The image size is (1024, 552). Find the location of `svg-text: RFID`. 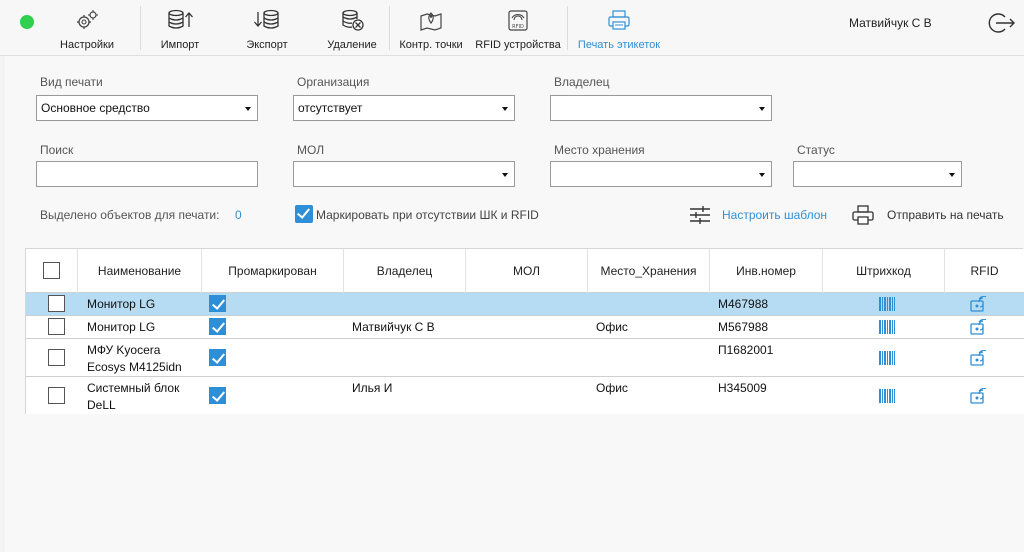

svg-text: RFID is located at coordinates (518, 27).